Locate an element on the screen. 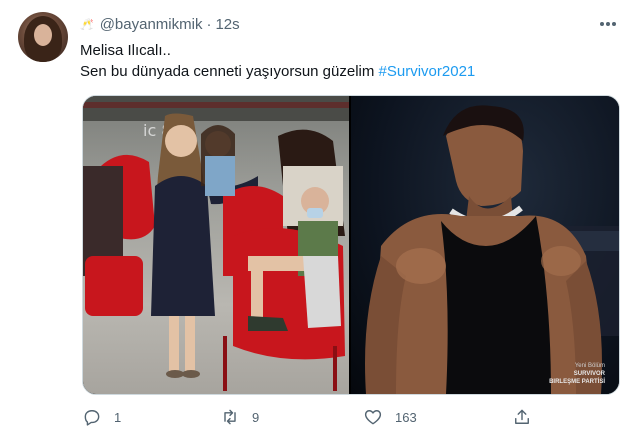 Image resolution: width=635 pixels, height=440 pixels. like-count: 163 is located at coordinates (406, 417).